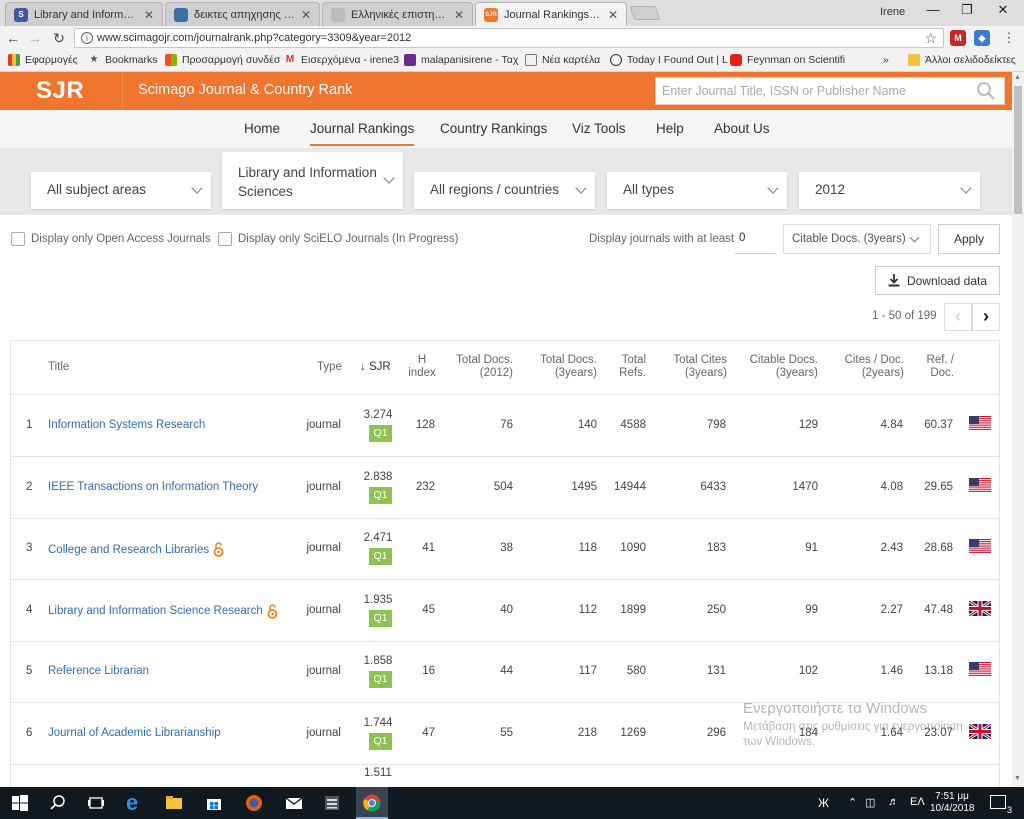 The height and width of the screenshot is (819, 1024). I want to click on bookmark-item: Εφαρμογές, so click(43, 60).